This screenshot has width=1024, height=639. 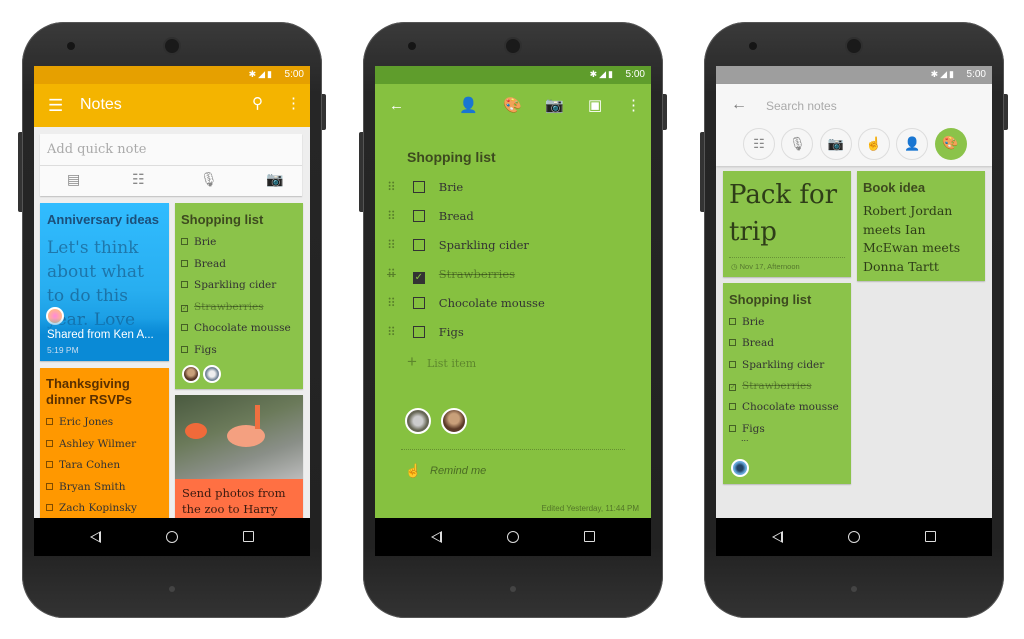 What do you see at coordinates (912, 144) in the screenshot?
I see `filter-person-button: 👤` at bounding box center [912, 144].